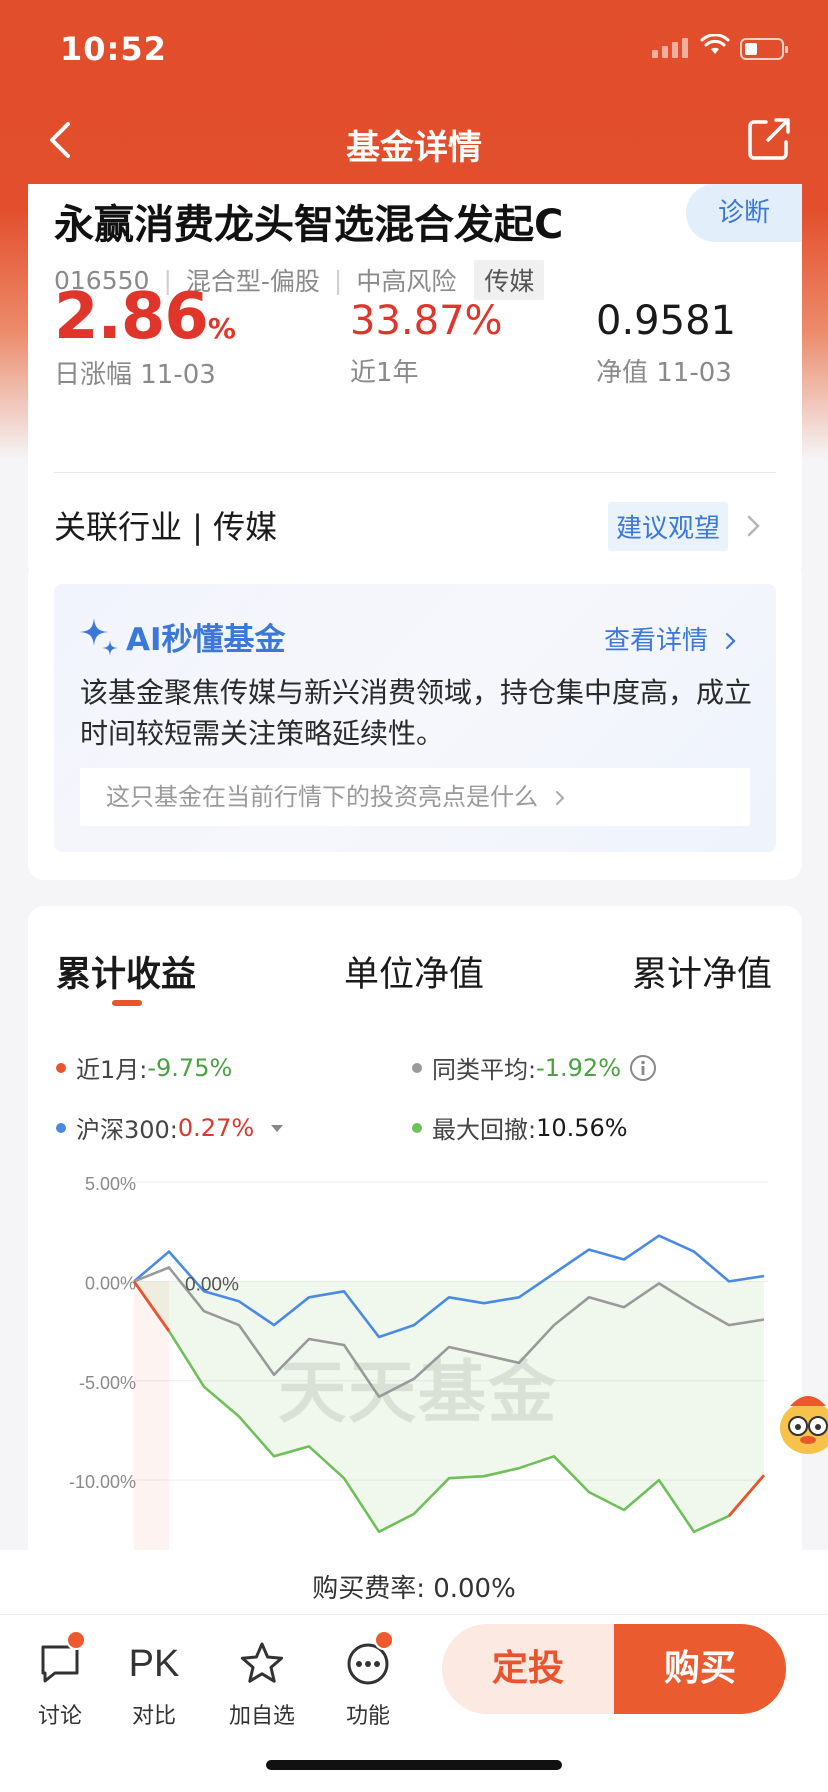 This screenshot has height=1792, width=828. Describe the element at coordinates (154, 1663) in the screenshot. I see `pk-icon: PK` at that location.